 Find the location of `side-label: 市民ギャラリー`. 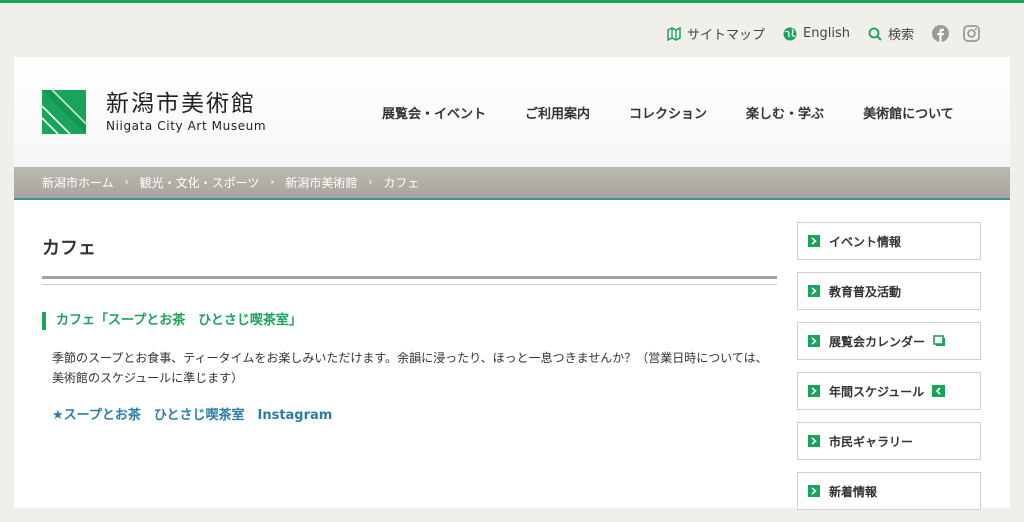

side-label: 市民ギャラリー is located at coordinates (871, 441).